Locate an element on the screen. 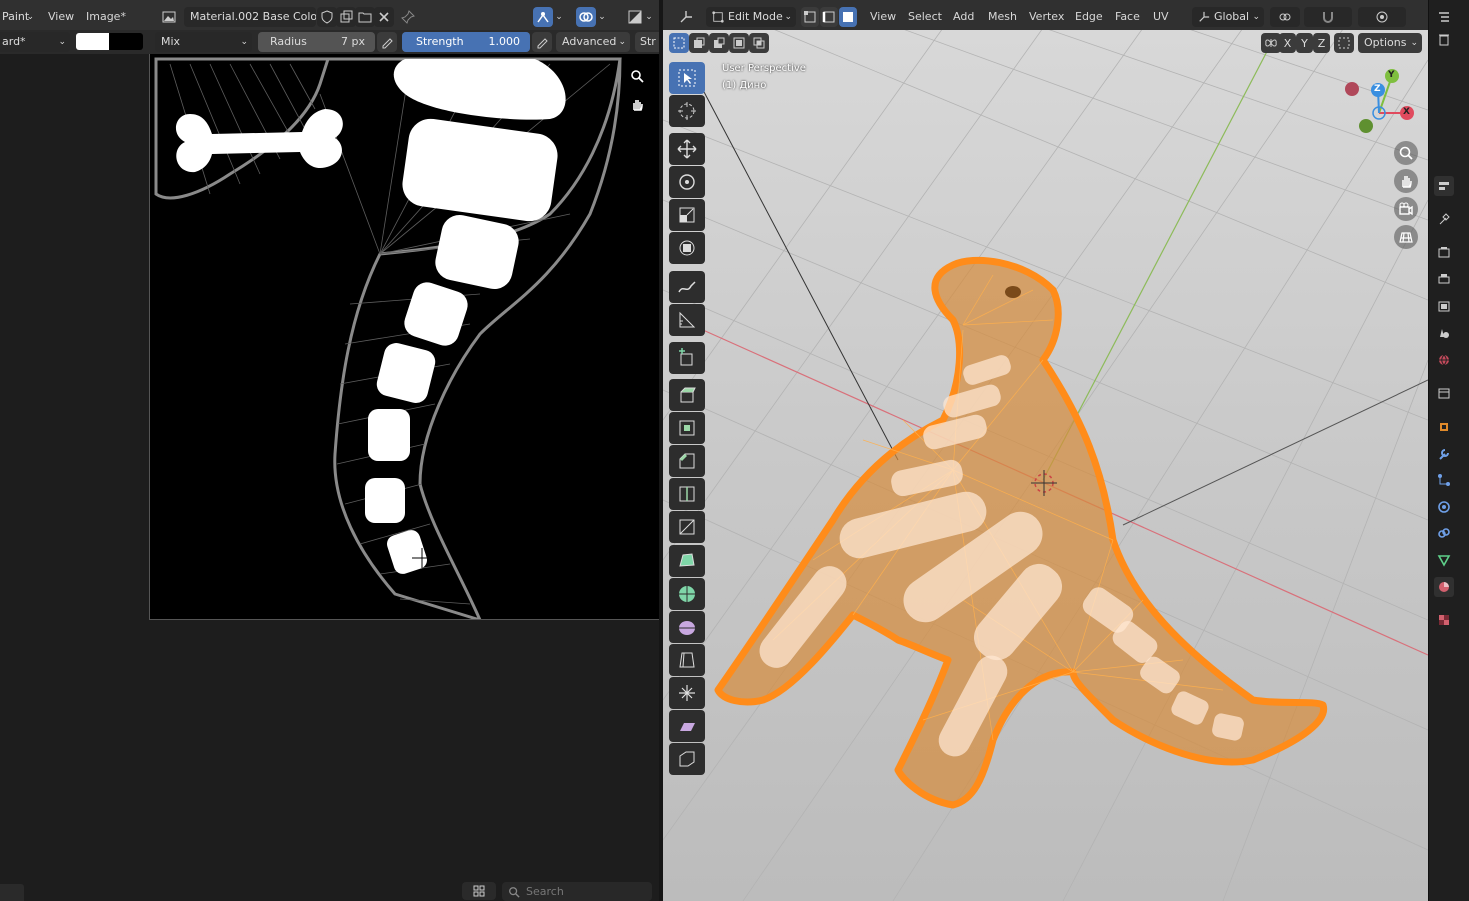 This screenshot has width=1469, height=901. tab-material is located at coordinates (1444, 587).